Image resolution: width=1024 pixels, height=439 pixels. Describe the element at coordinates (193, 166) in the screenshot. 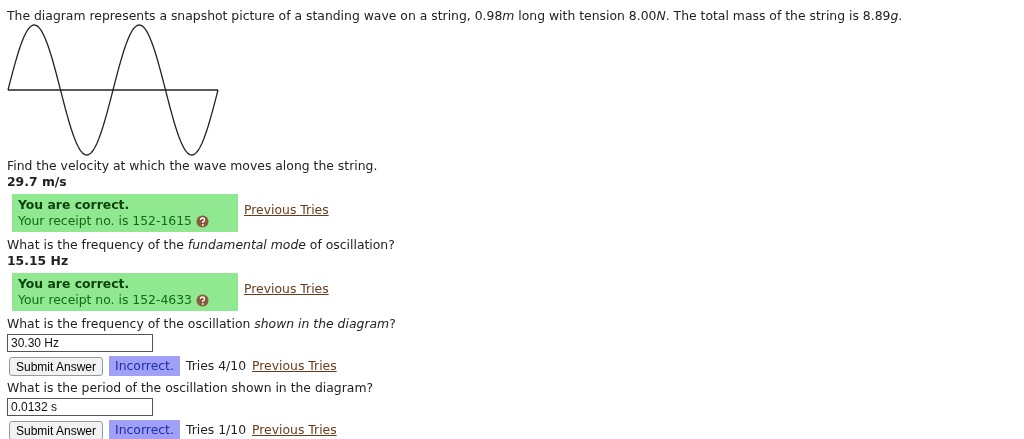

I see `question-text: Find the velocity at which the wave moves along the string.` at that location.